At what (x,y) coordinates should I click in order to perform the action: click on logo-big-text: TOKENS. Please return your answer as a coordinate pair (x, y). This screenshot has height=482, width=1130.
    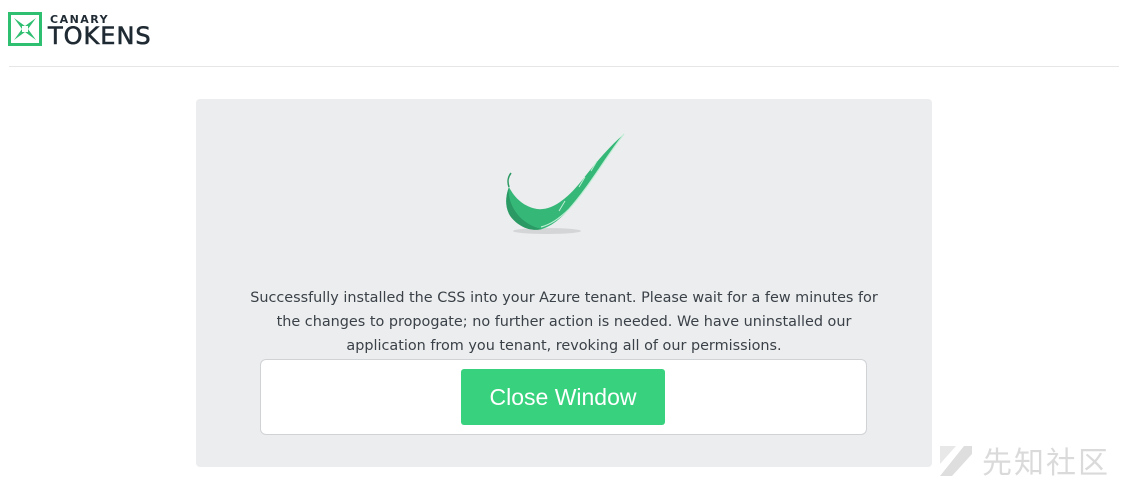
    Looking at the image, I should click on (100, 36).